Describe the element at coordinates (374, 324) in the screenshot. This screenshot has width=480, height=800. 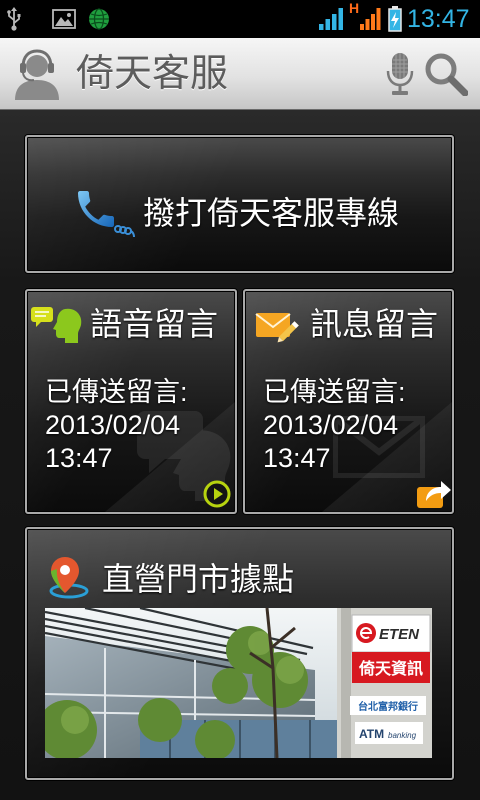
I see `text-message-title: 訊息留言` at that location.